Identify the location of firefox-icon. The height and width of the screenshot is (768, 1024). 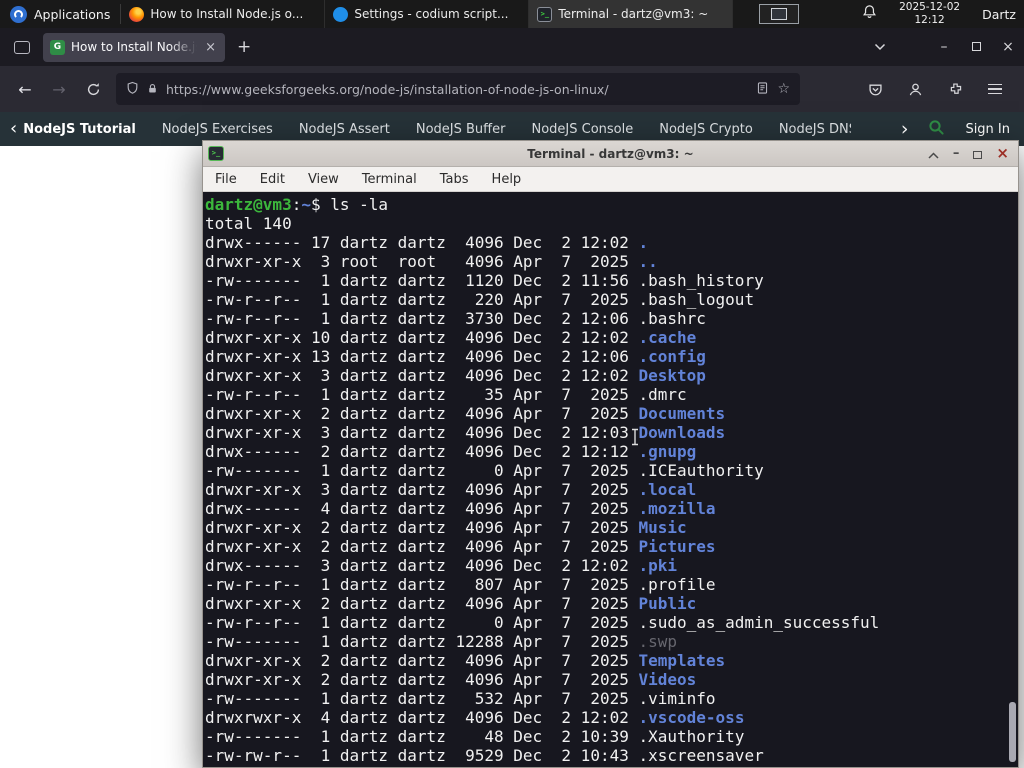
(137, 14).